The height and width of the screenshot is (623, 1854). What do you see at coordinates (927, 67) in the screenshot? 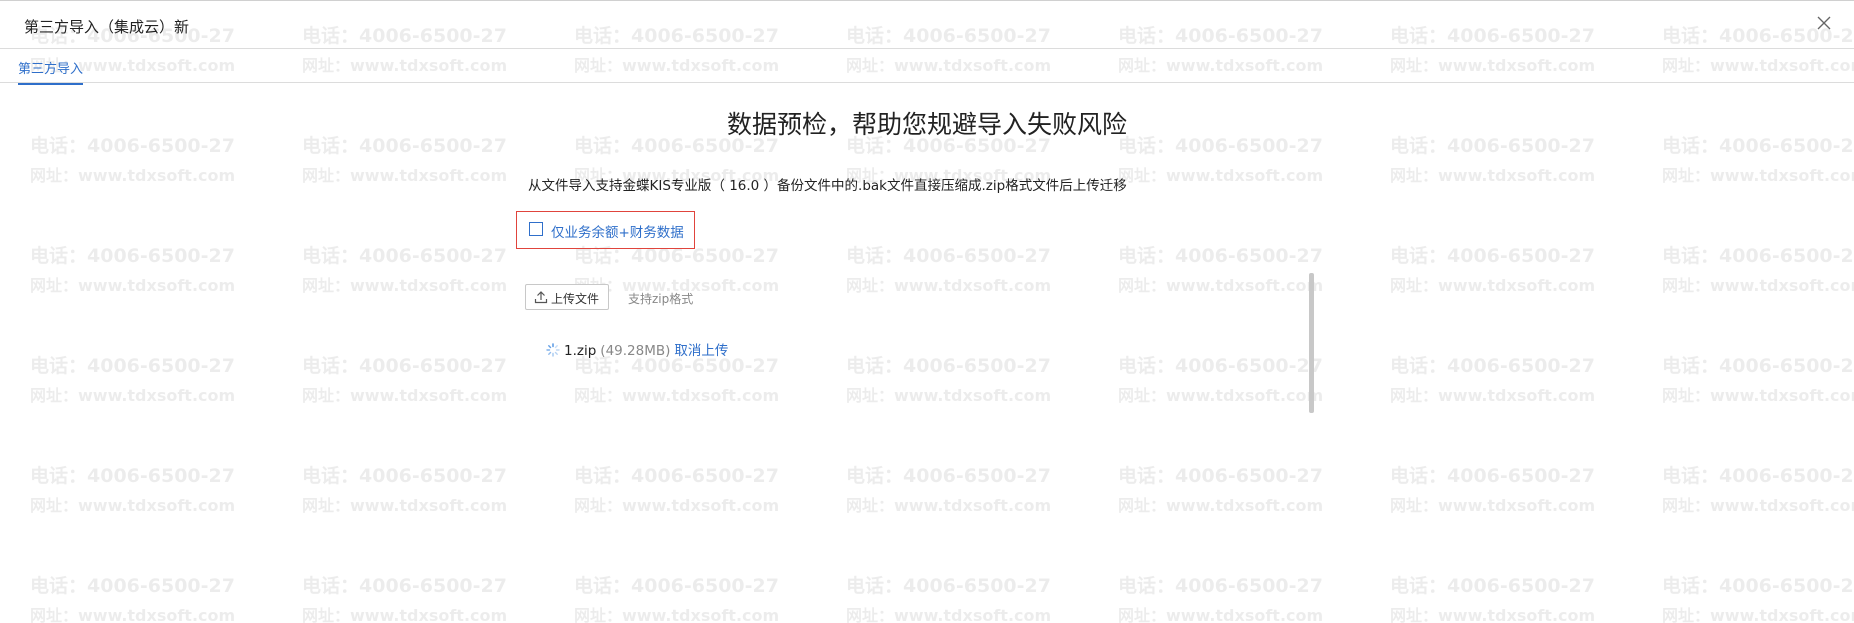
I see `tab-bar: 第三方导入` at bounding box center [927, 67].